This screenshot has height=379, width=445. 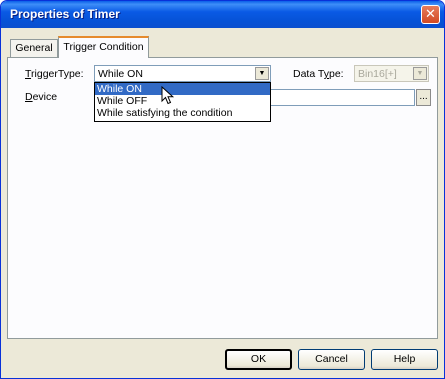 I want to click on data-type-label-post: pe:, so click(x=336, y=74).